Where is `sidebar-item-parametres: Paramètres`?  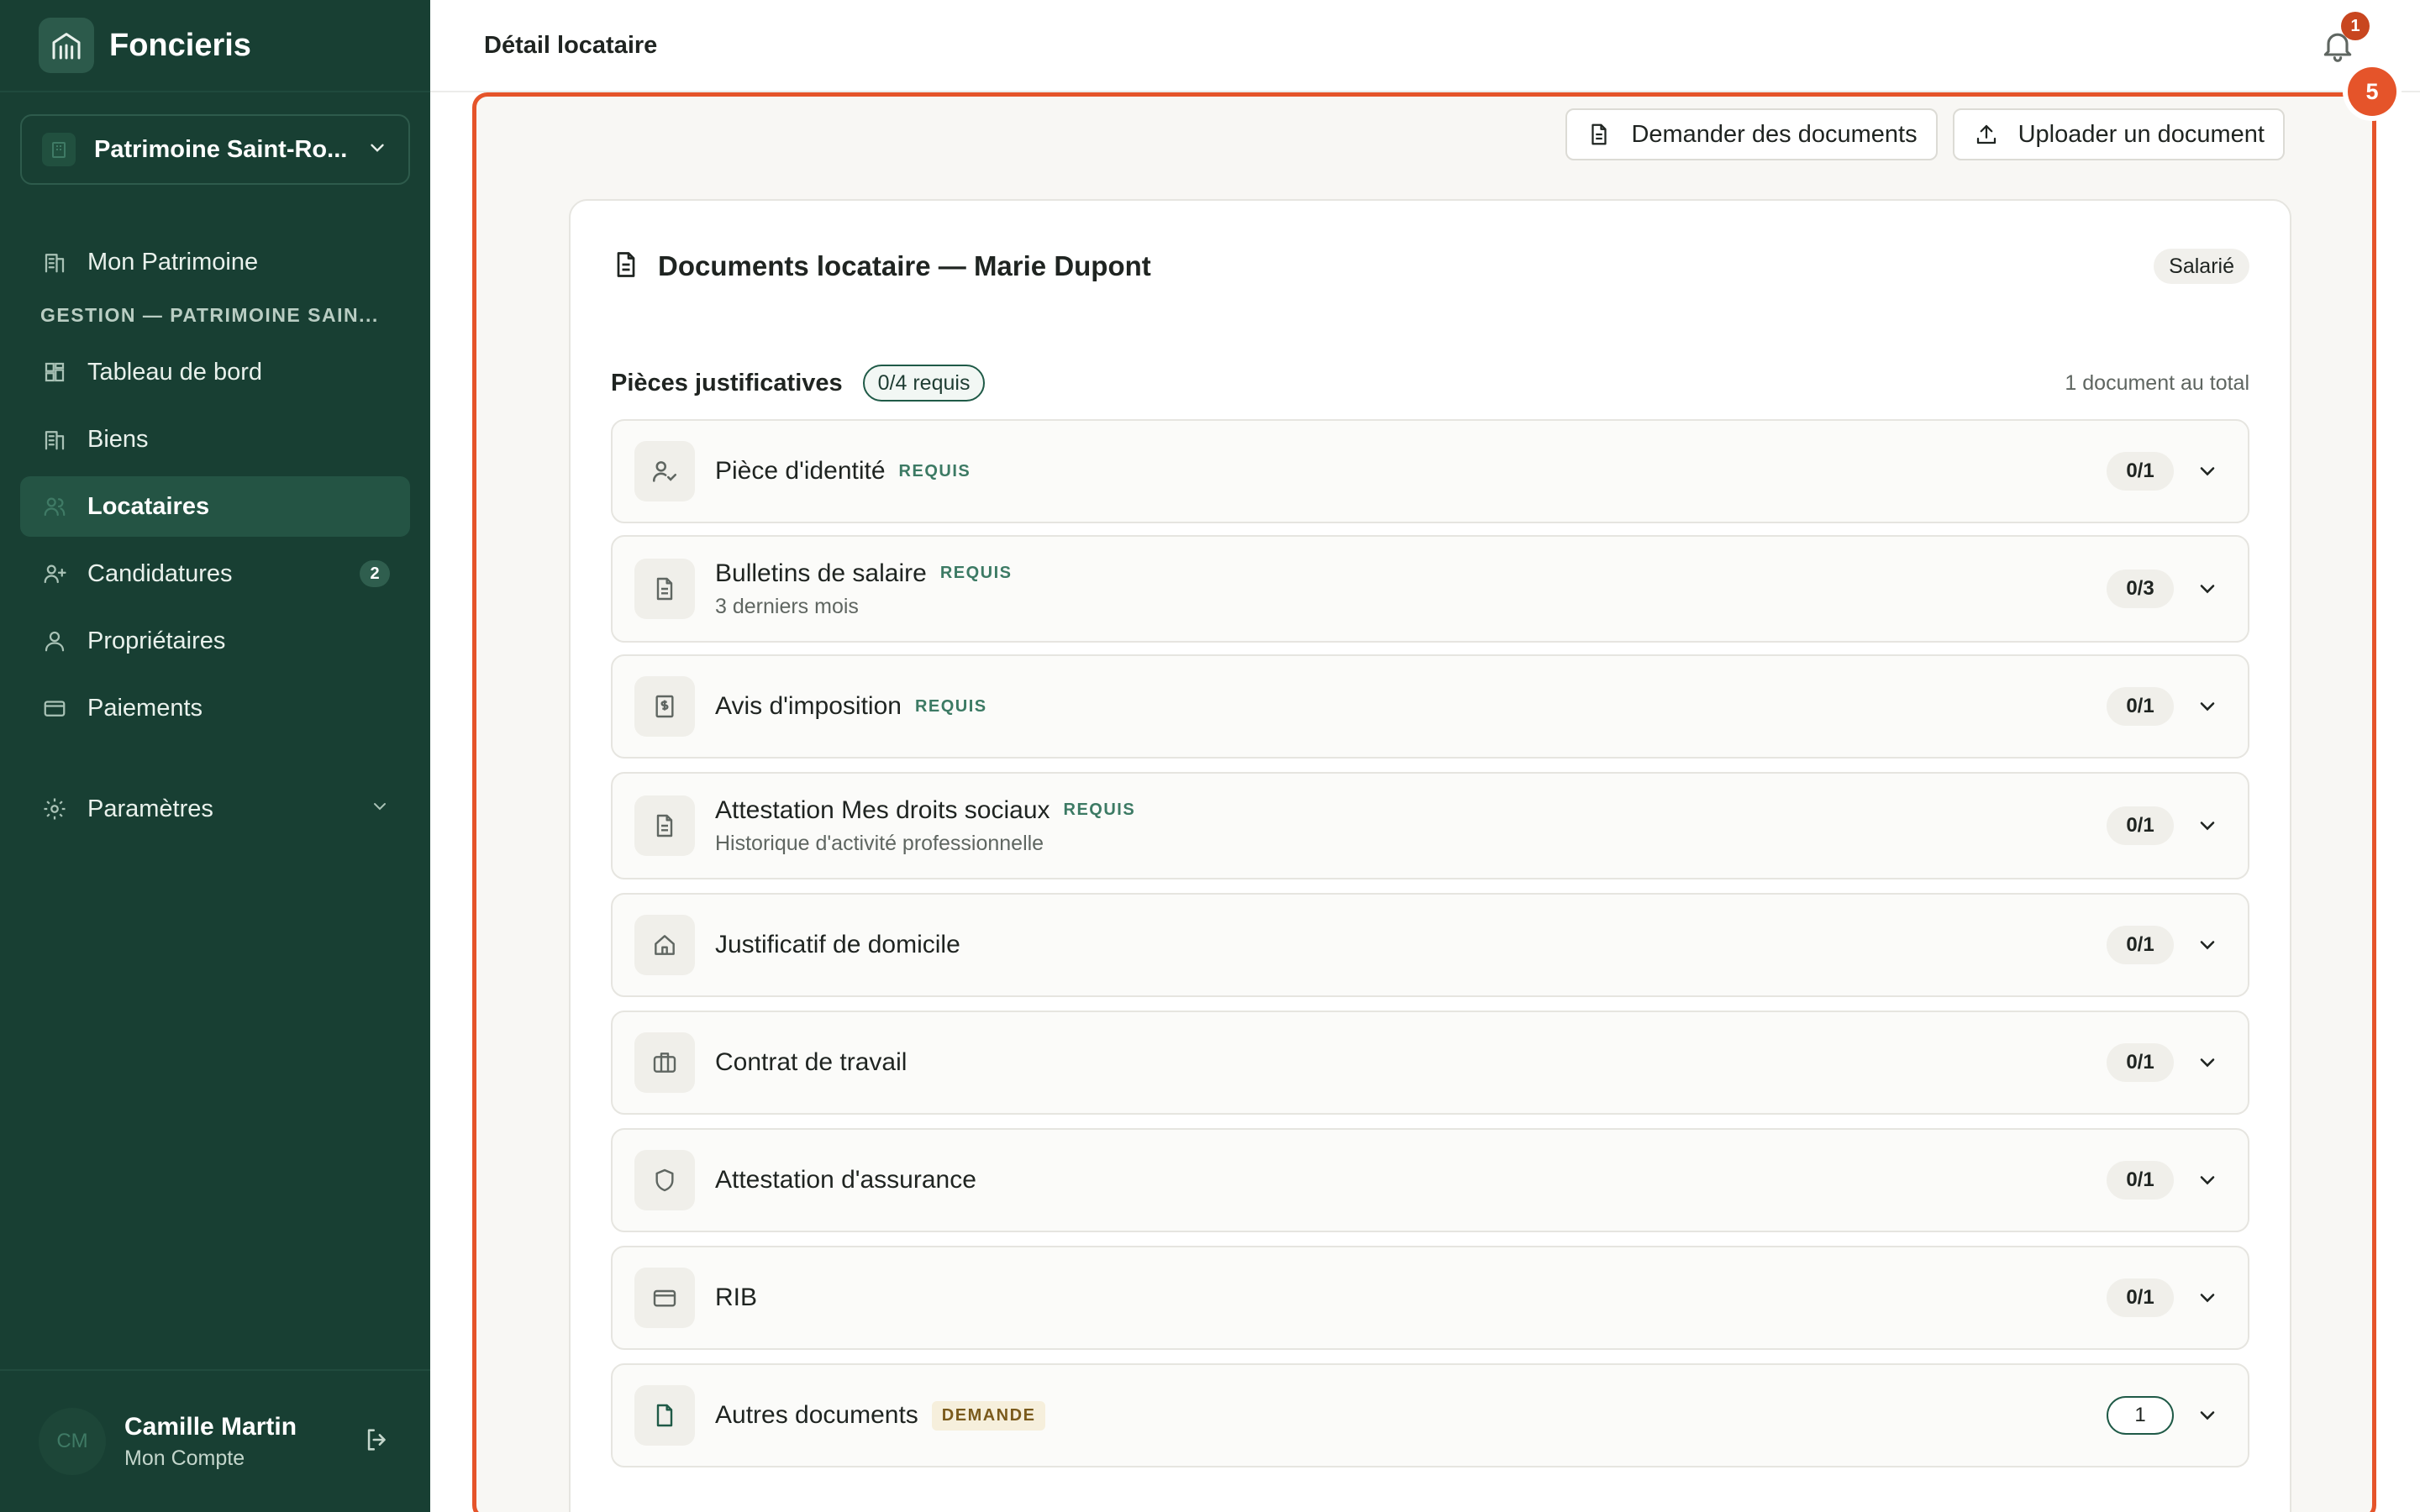 sidebar-item-parametres: Paramètres is located at coordinates (215, 809).